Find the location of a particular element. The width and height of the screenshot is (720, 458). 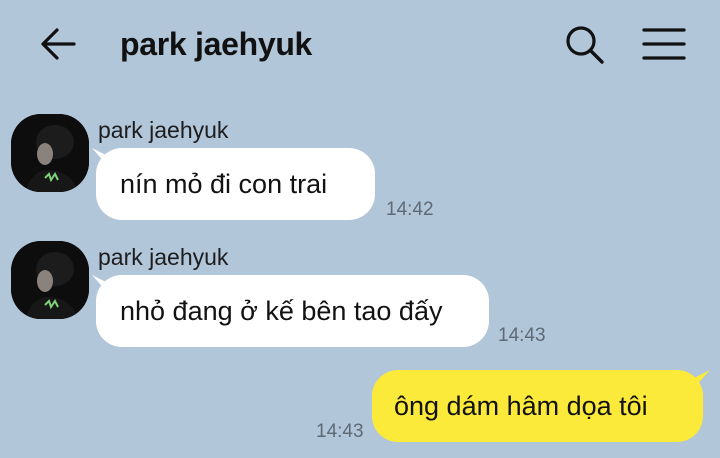

hamburger-menu-icon is located at coordinates (664, 44).